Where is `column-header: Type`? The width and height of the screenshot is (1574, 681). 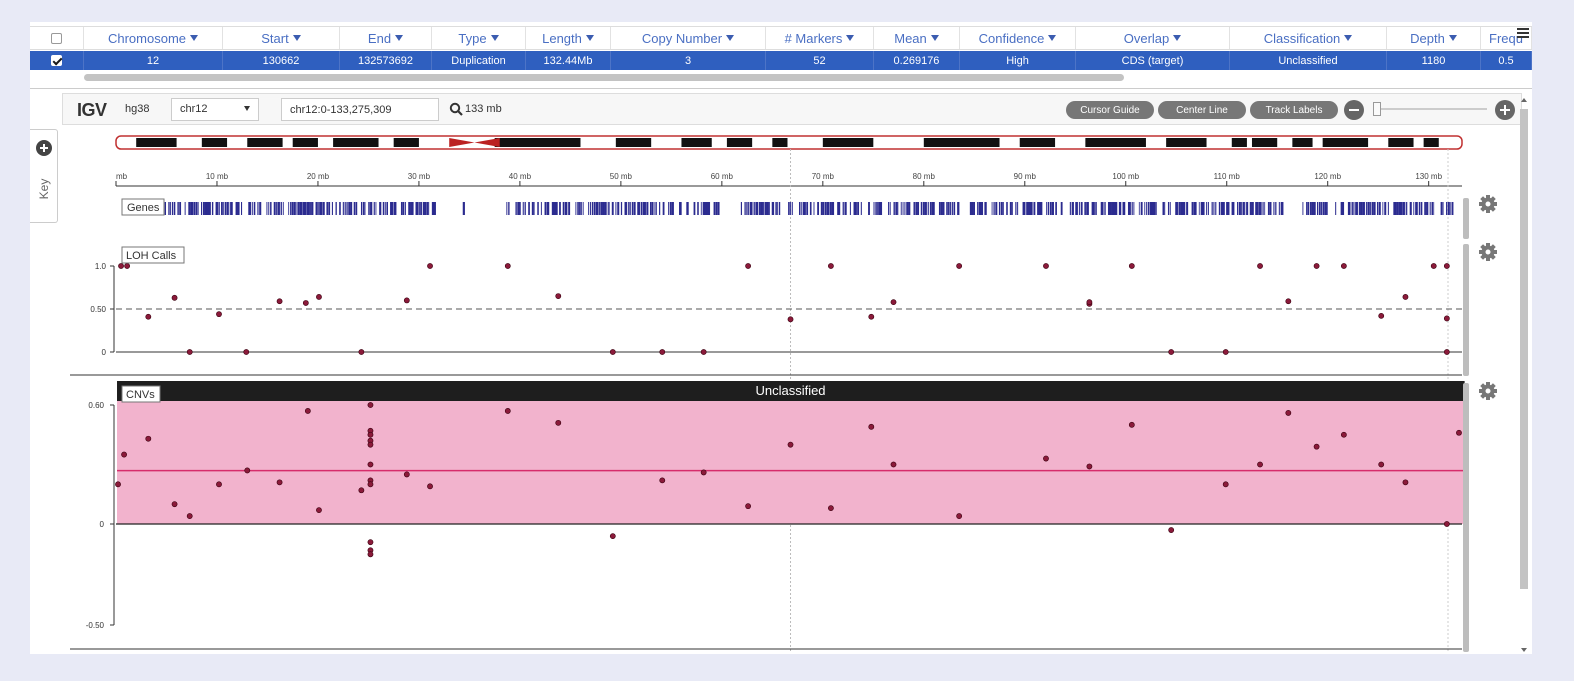 column-header: Type is located at coordinates (479, 38).